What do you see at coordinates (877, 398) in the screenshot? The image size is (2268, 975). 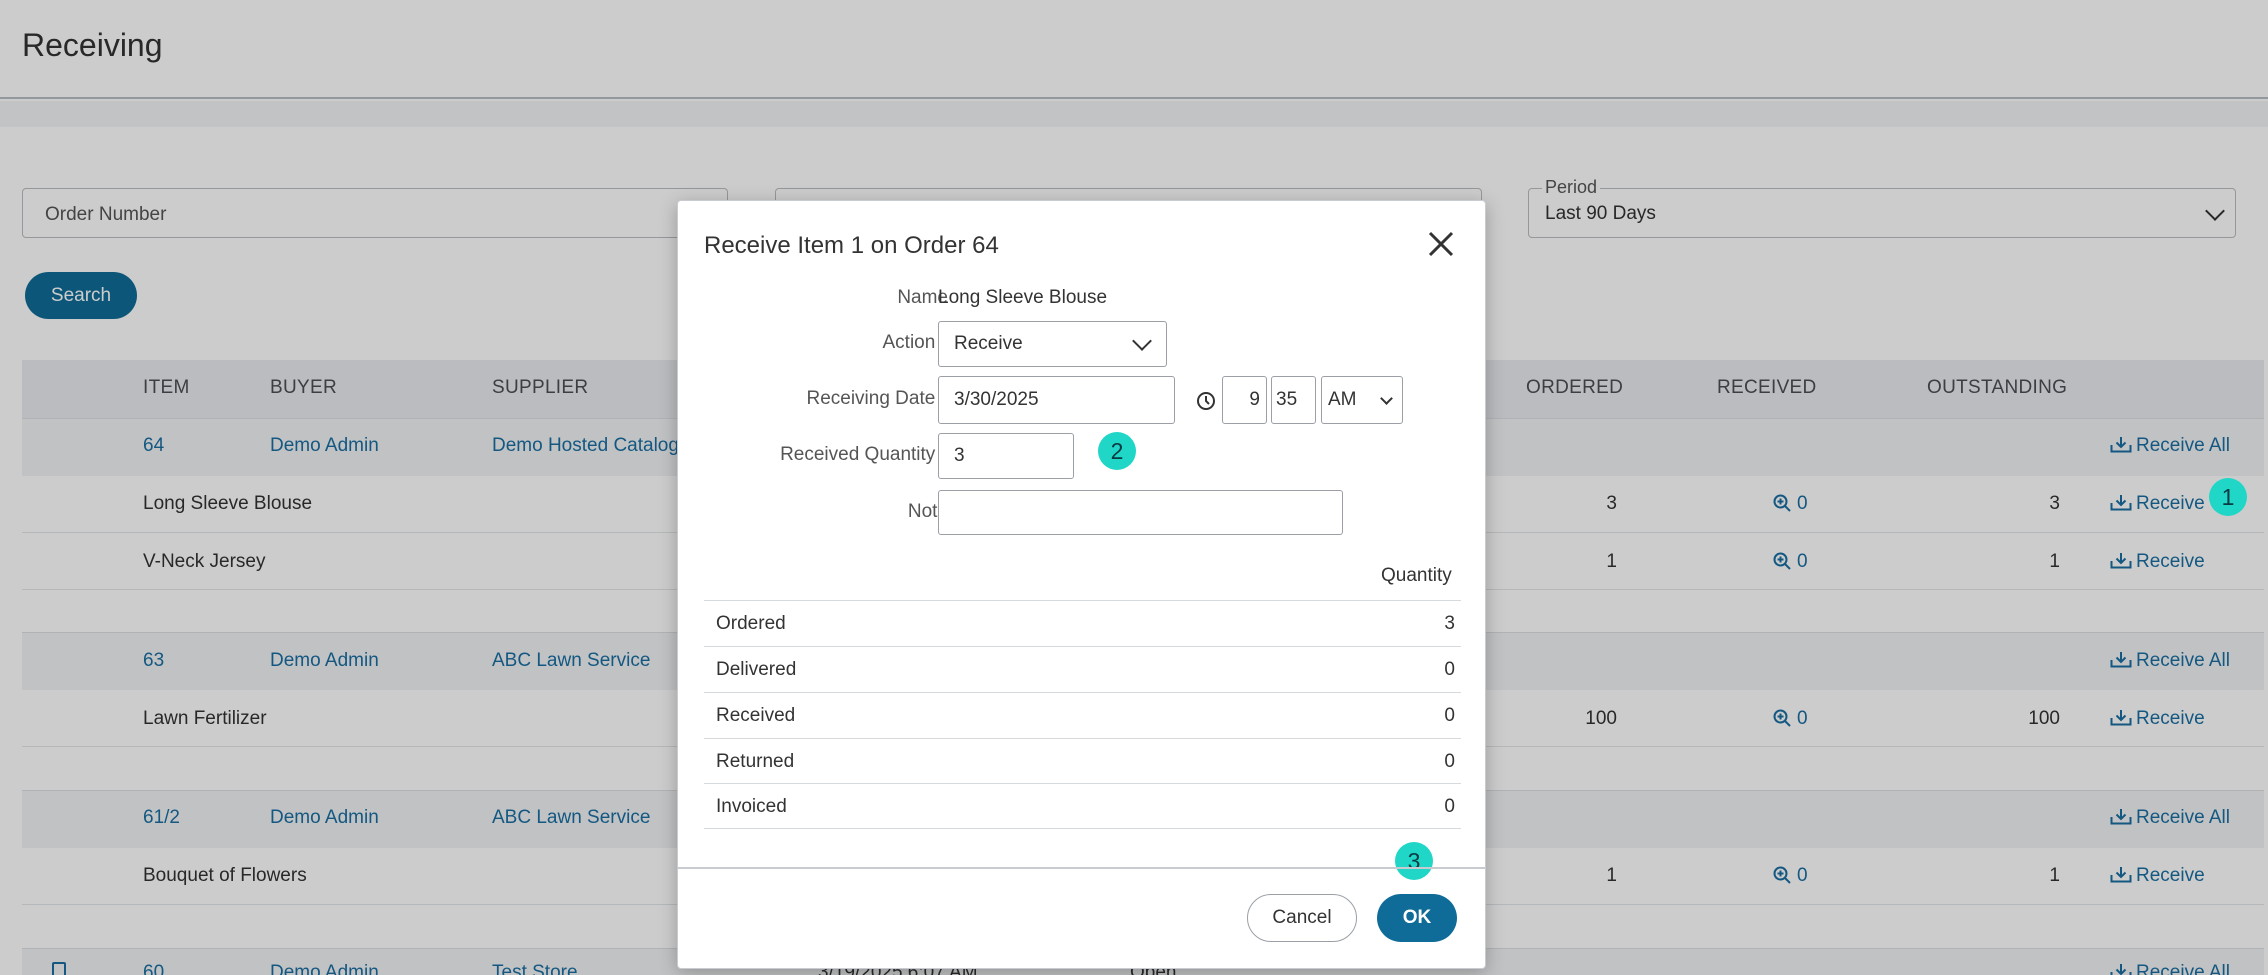 I see `receiving-date-label: Receiving Date *` at bounding box center [877, 398].